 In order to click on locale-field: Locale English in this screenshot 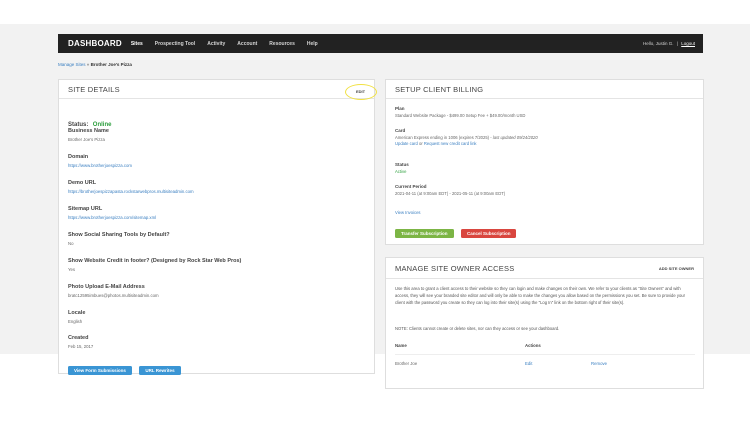, I will do `click(76, 317)`.